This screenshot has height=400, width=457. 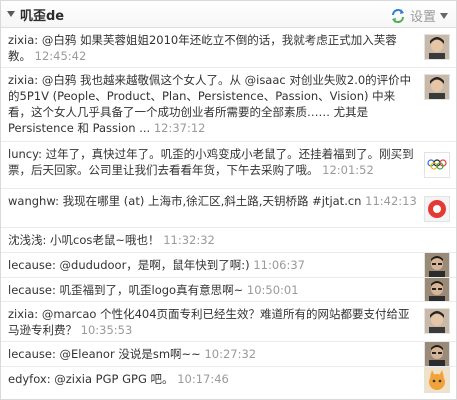 What do you see at coordinates (348, 170) in the screenshot?
I see `item-time: 12:01:52` at bounding box center [348, 170].